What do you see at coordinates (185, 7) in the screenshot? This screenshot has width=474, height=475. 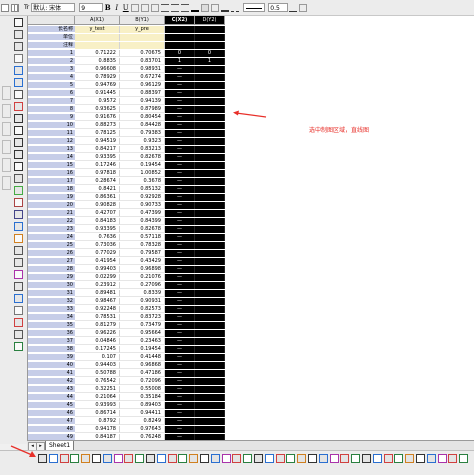 I see `align-right-icon` at bounding box center [185, 7].